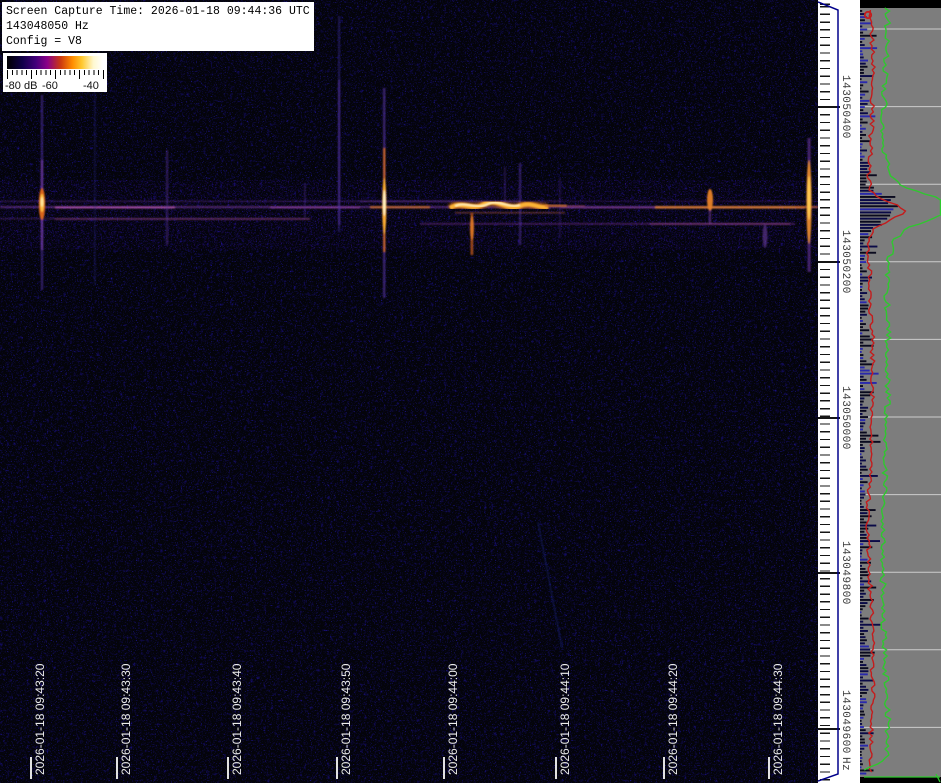  Describe the element at coordinates (845, 262) in the screenshot. I see `frequency-tick-label: 143050200` at that location.